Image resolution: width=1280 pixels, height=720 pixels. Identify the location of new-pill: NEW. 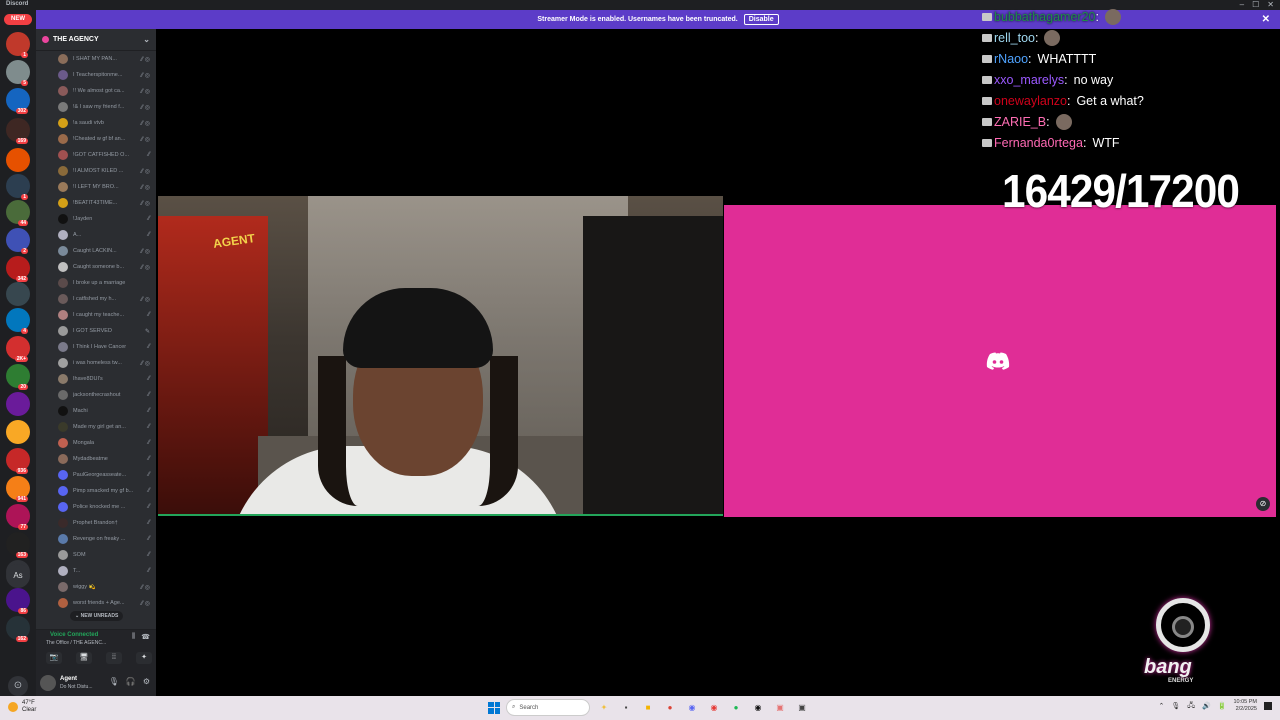
(18, 19).